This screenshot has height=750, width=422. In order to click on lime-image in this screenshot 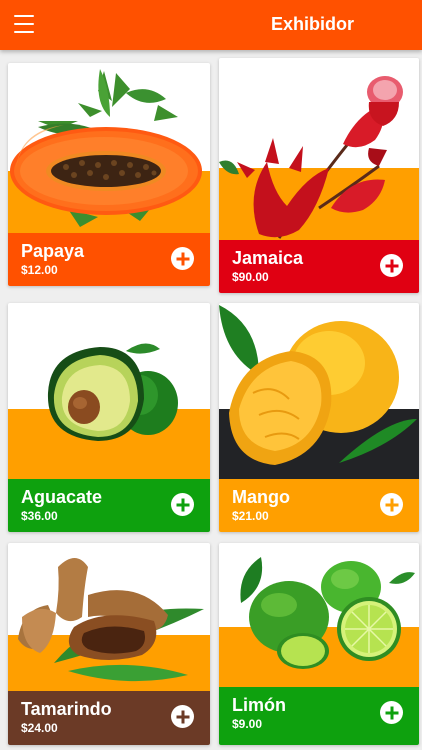, I will do `click(327, 613)`.